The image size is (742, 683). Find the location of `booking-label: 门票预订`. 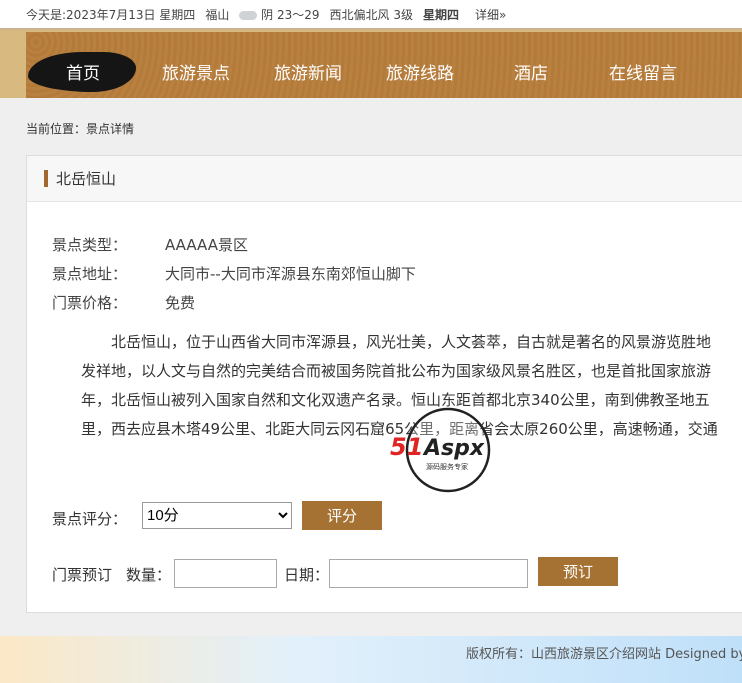

booking-label: 门票预订 is located at coordinates (82, 575).